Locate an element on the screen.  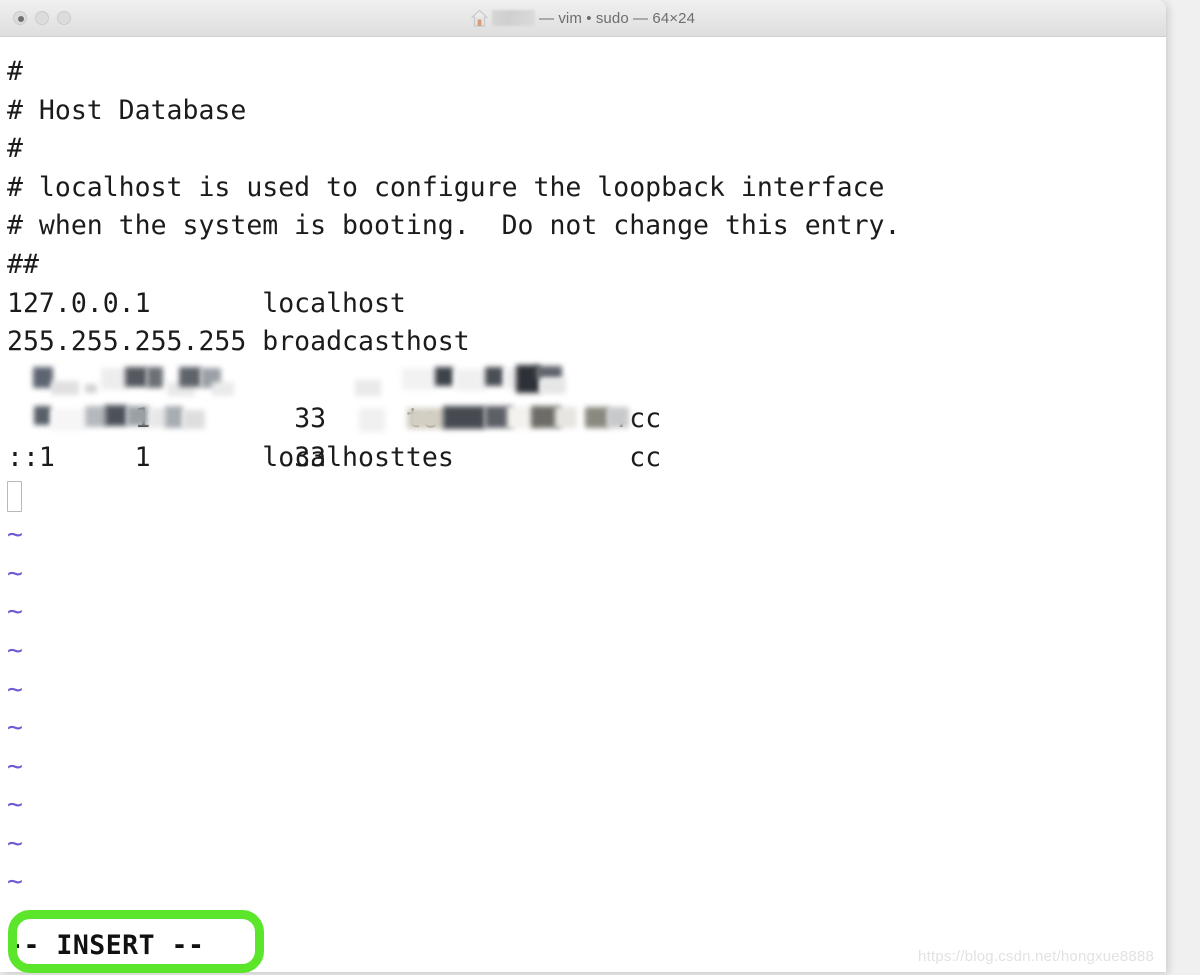
home-icon is located at coordinates (479, 18).